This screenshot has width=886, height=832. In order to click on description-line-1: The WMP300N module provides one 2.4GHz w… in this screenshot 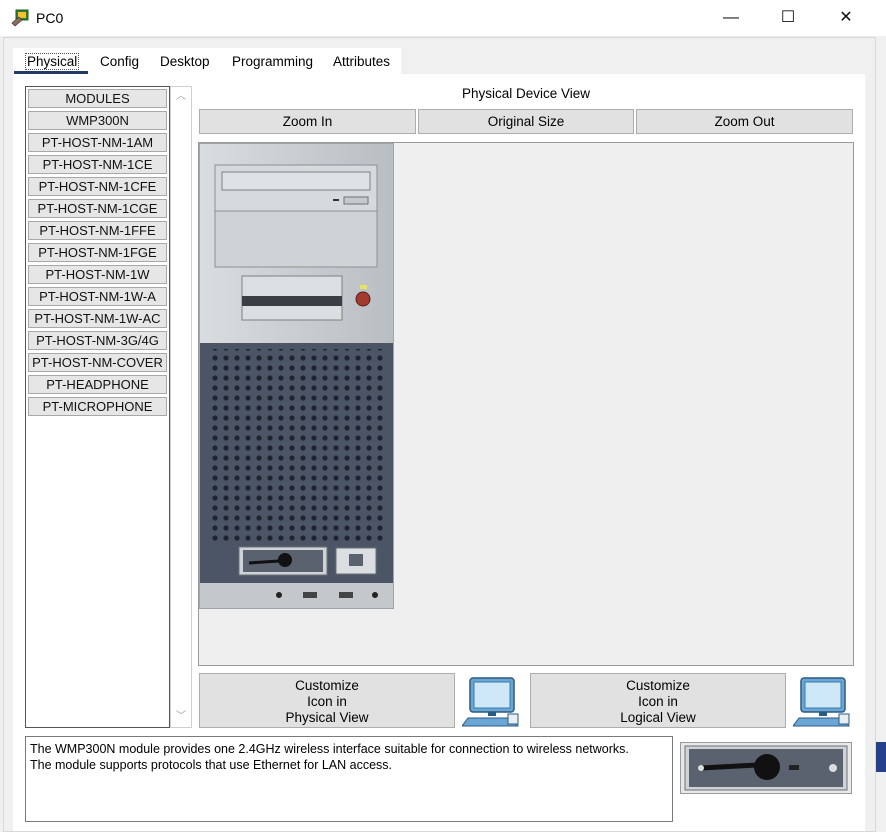, I will do `click(329, 749)`.